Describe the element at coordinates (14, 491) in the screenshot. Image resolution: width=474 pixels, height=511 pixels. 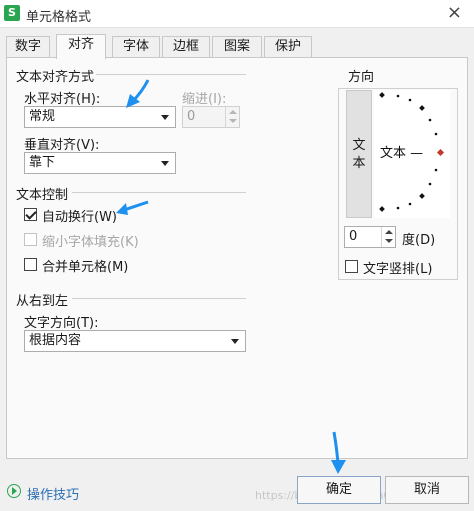
I see `play-circle-icon` at that location.